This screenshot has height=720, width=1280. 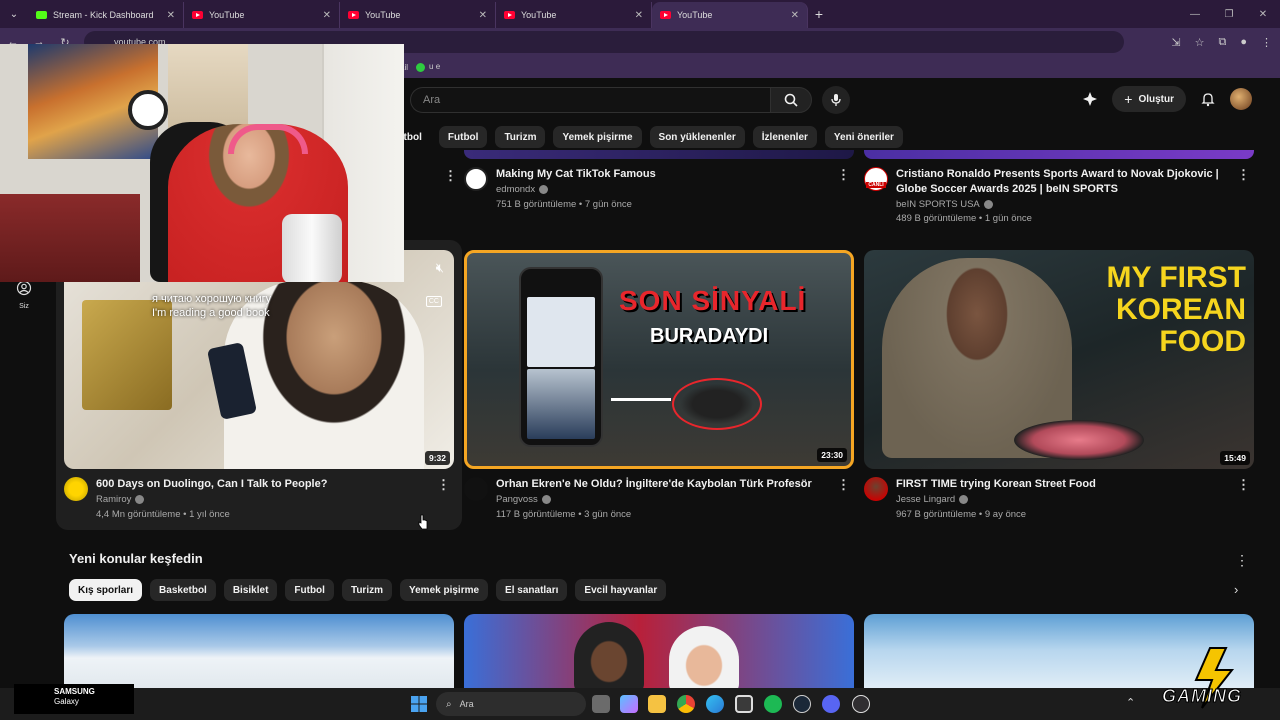 I want to click on chip: Evcil hayvanlar, so click(x=621, y=590).